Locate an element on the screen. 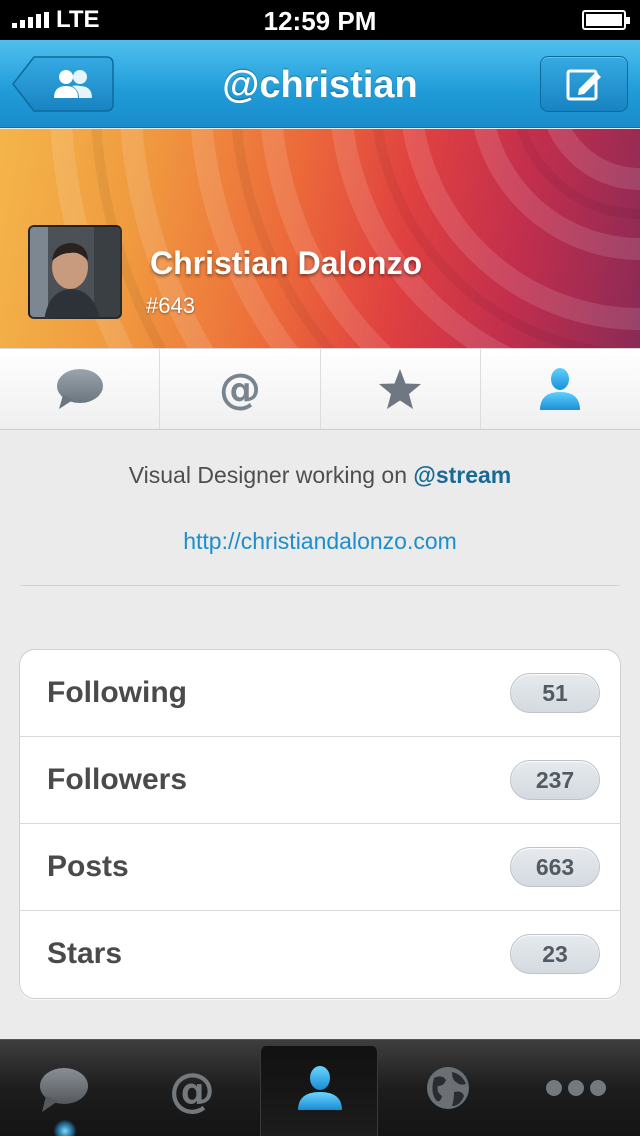  bio-text: Visual Designer working on is located at coordinates (271, 475).